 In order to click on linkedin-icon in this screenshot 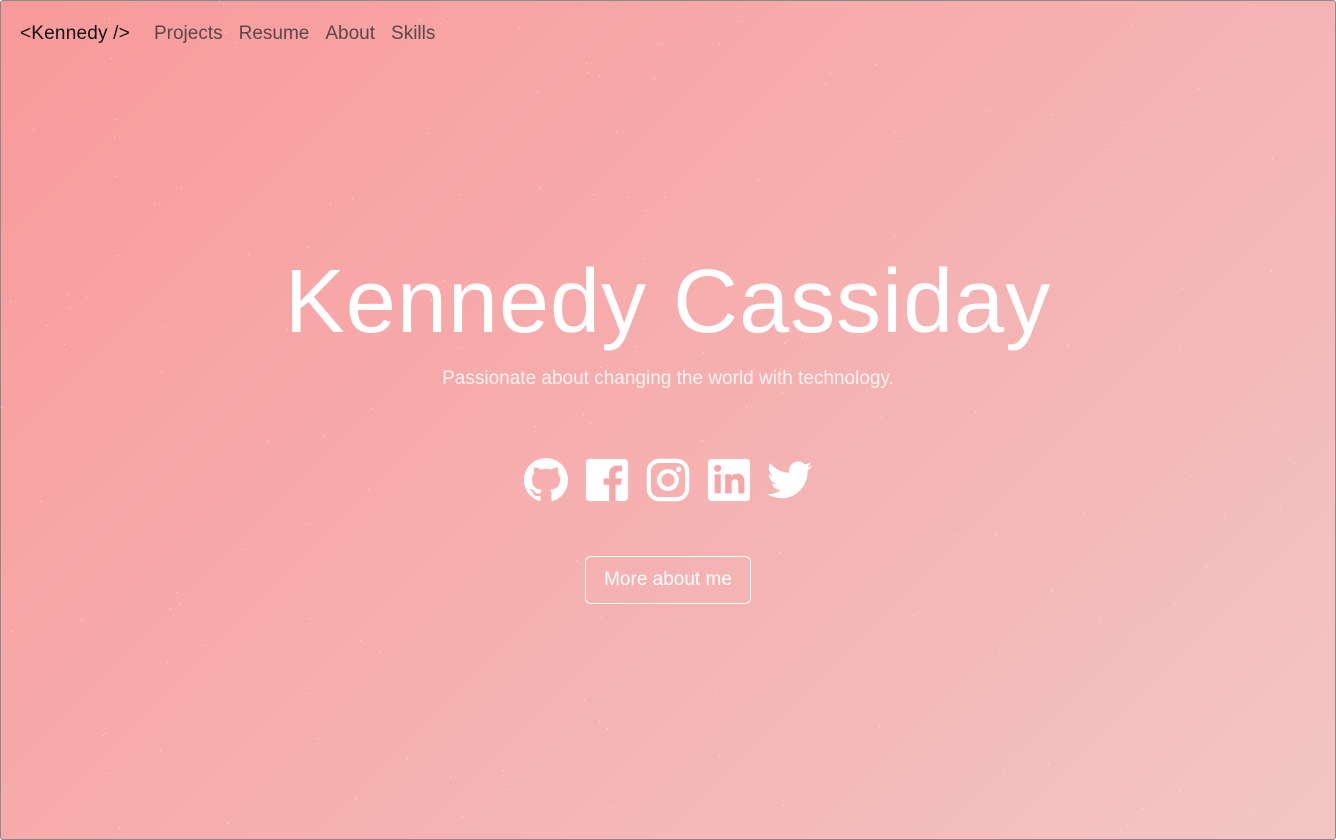, I will do `click(729, 479)`.